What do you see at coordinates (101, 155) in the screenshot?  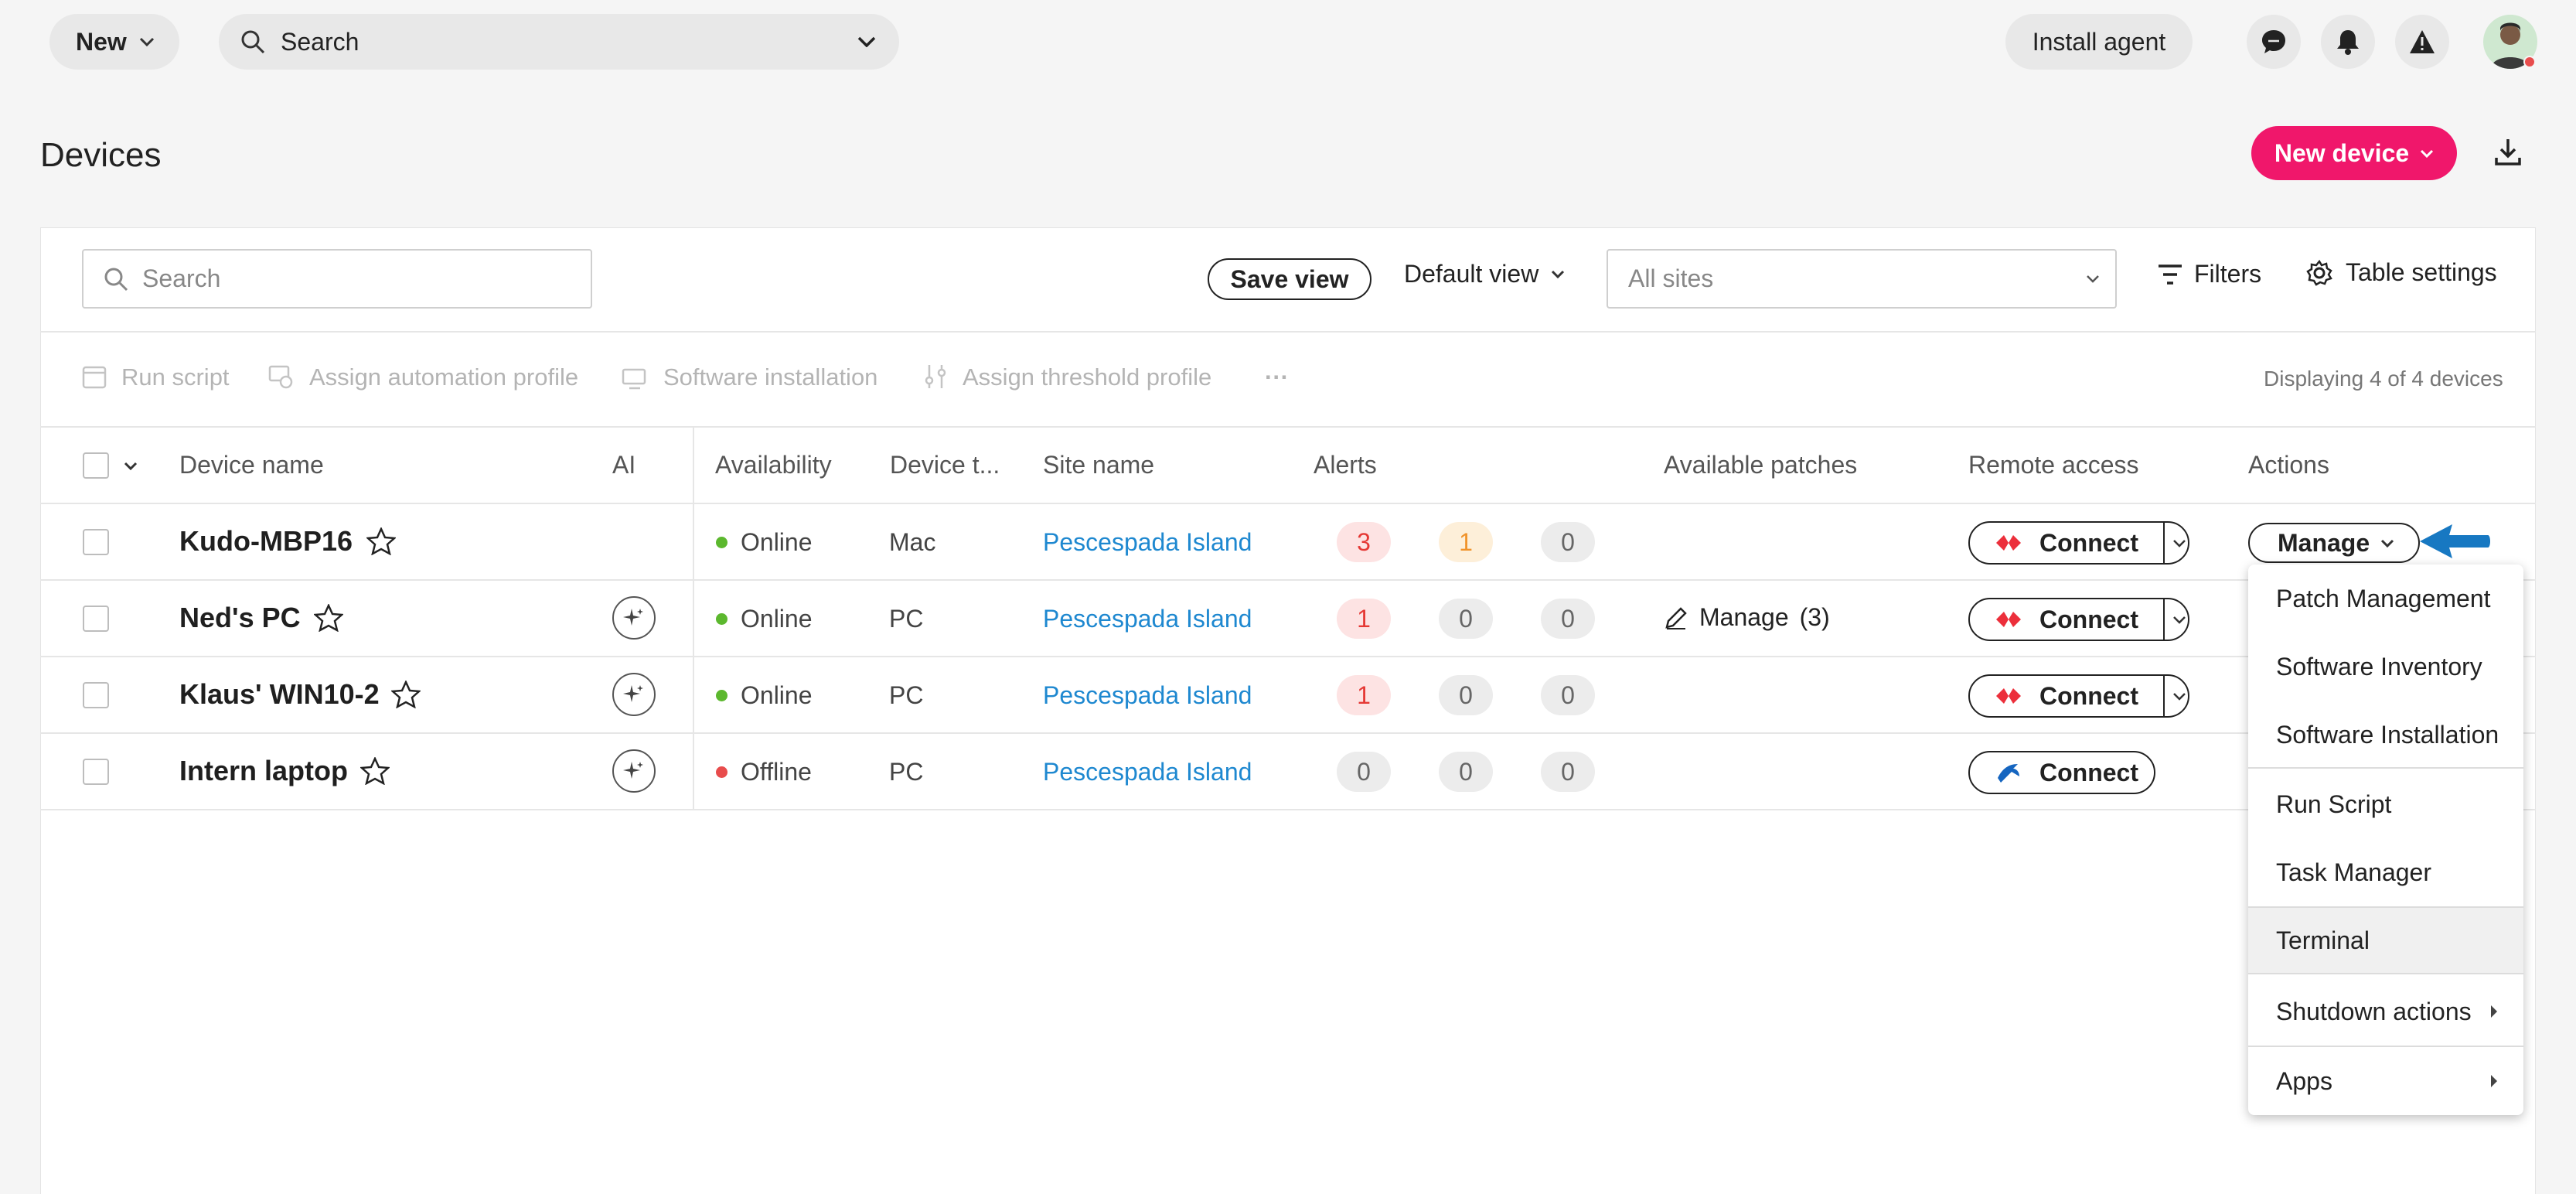 I see `page-title: Devices` at bounding box center [101, 155].